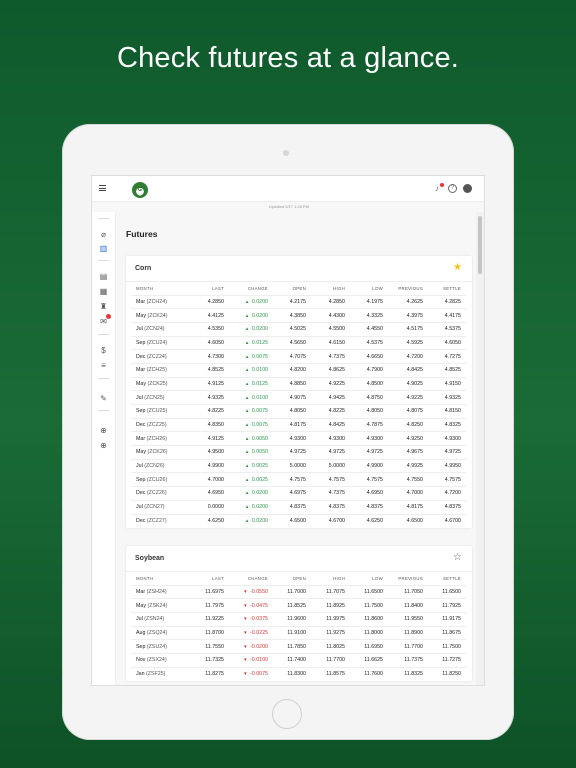 The height and width of the screenshot is (768, 576). I want to click on app-logo: G, so click(140, 190).